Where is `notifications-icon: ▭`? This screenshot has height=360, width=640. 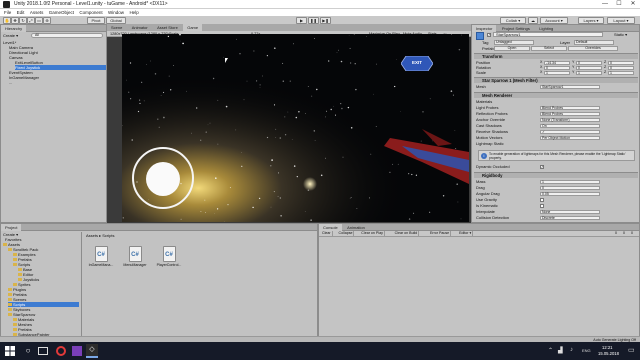 notifications-icon: ▭ is located at coordinates (631, 350).